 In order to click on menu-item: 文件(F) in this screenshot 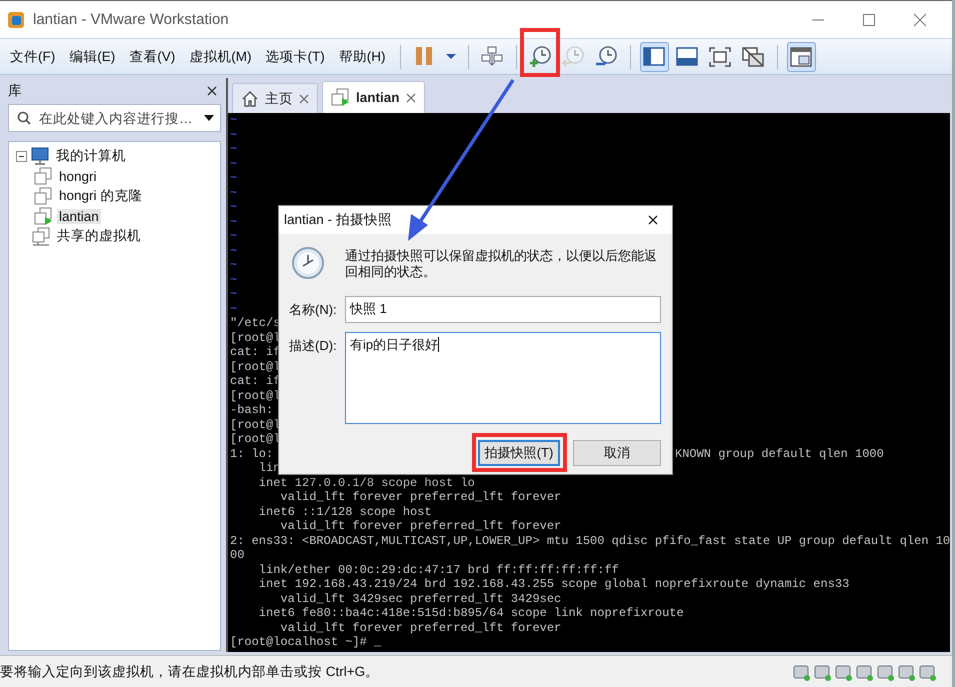, I will do `click(32, 57)`.